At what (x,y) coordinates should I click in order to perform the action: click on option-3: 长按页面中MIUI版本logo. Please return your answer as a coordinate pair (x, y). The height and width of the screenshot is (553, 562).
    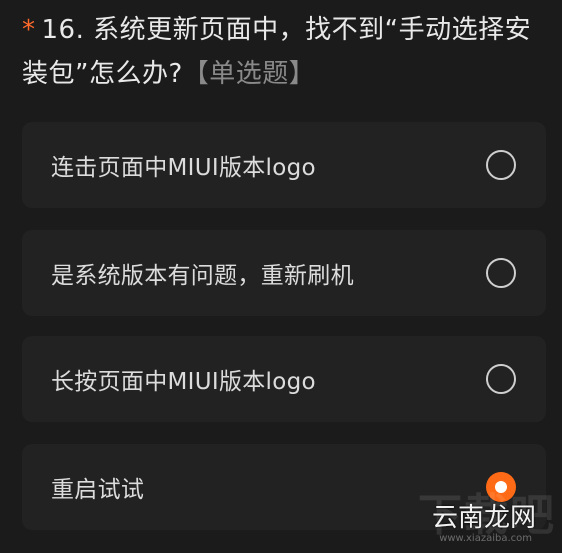
    Looking at the image, I should click on (284, 379).